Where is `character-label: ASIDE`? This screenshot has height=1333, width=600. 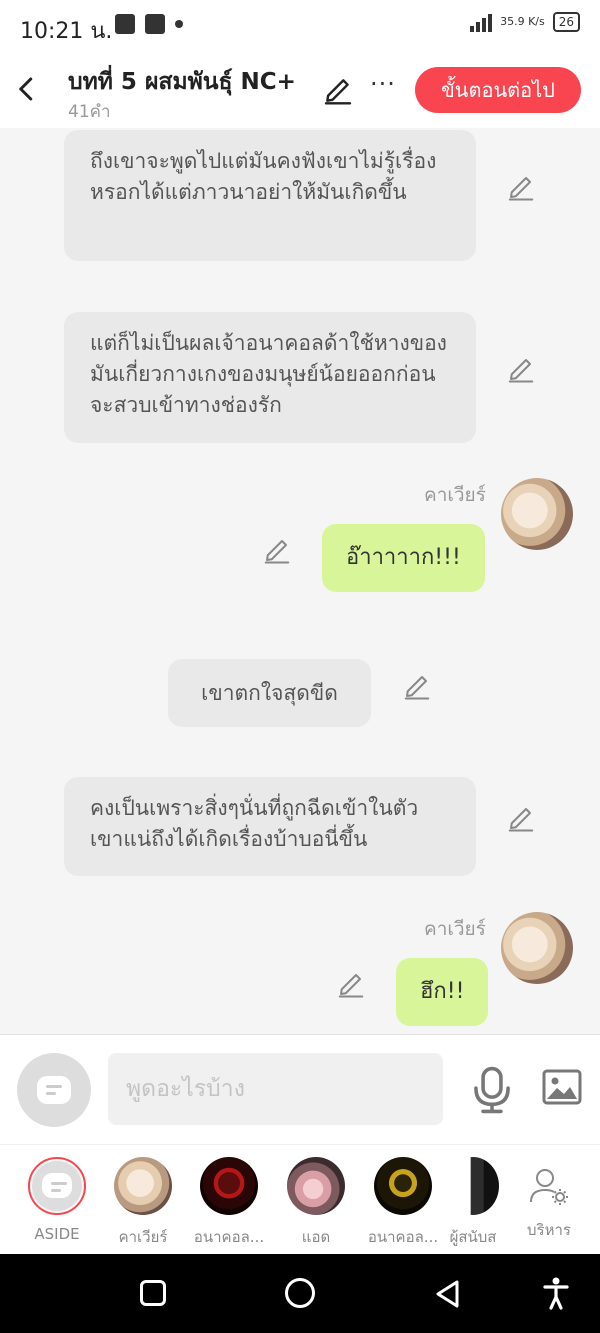 character-label: ASIDE is located at coordinates (57, 1234).